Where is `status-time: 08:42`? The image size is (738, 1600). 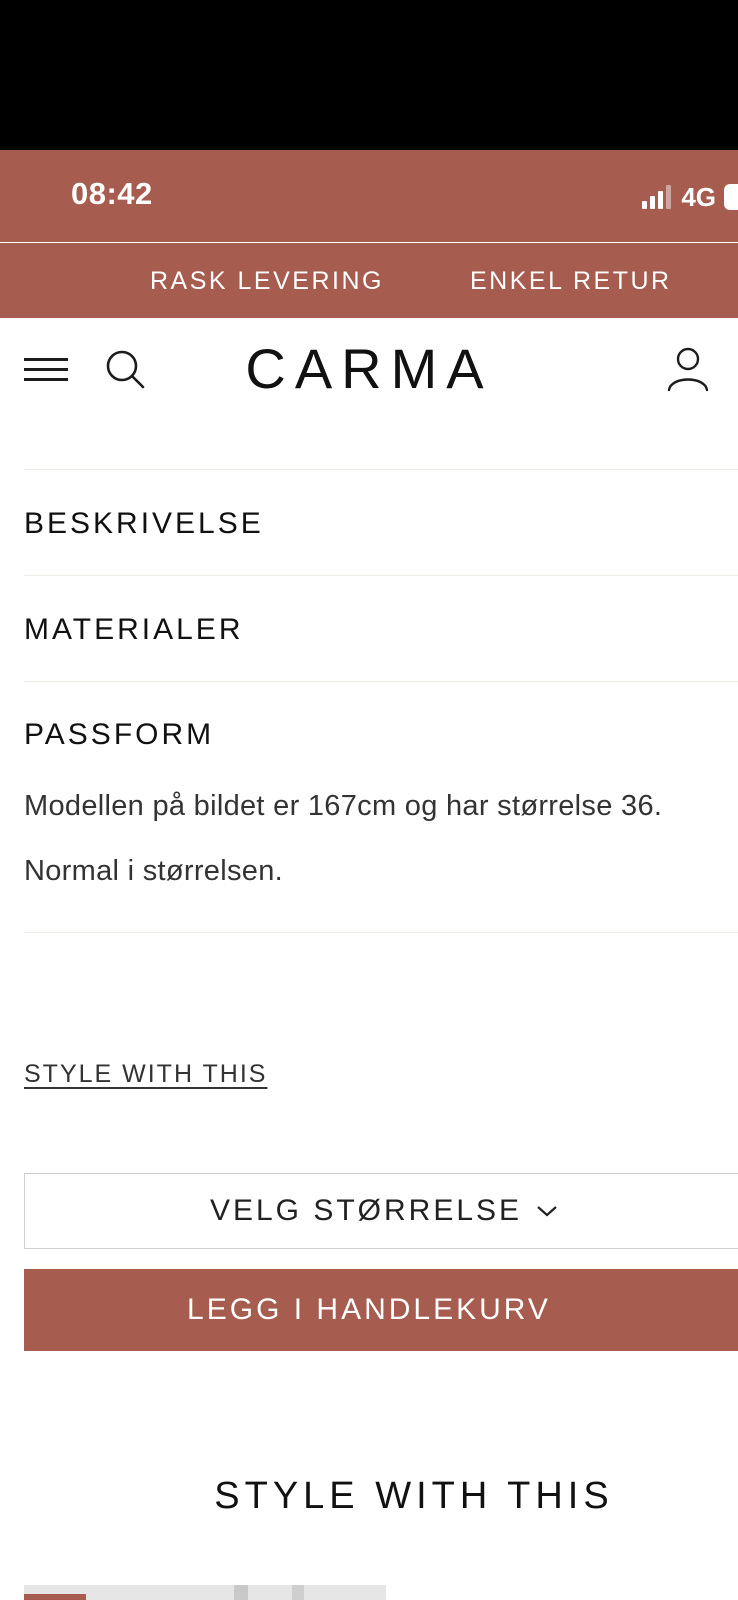
status-time: 08:42 is located at coordinates (112, 193).